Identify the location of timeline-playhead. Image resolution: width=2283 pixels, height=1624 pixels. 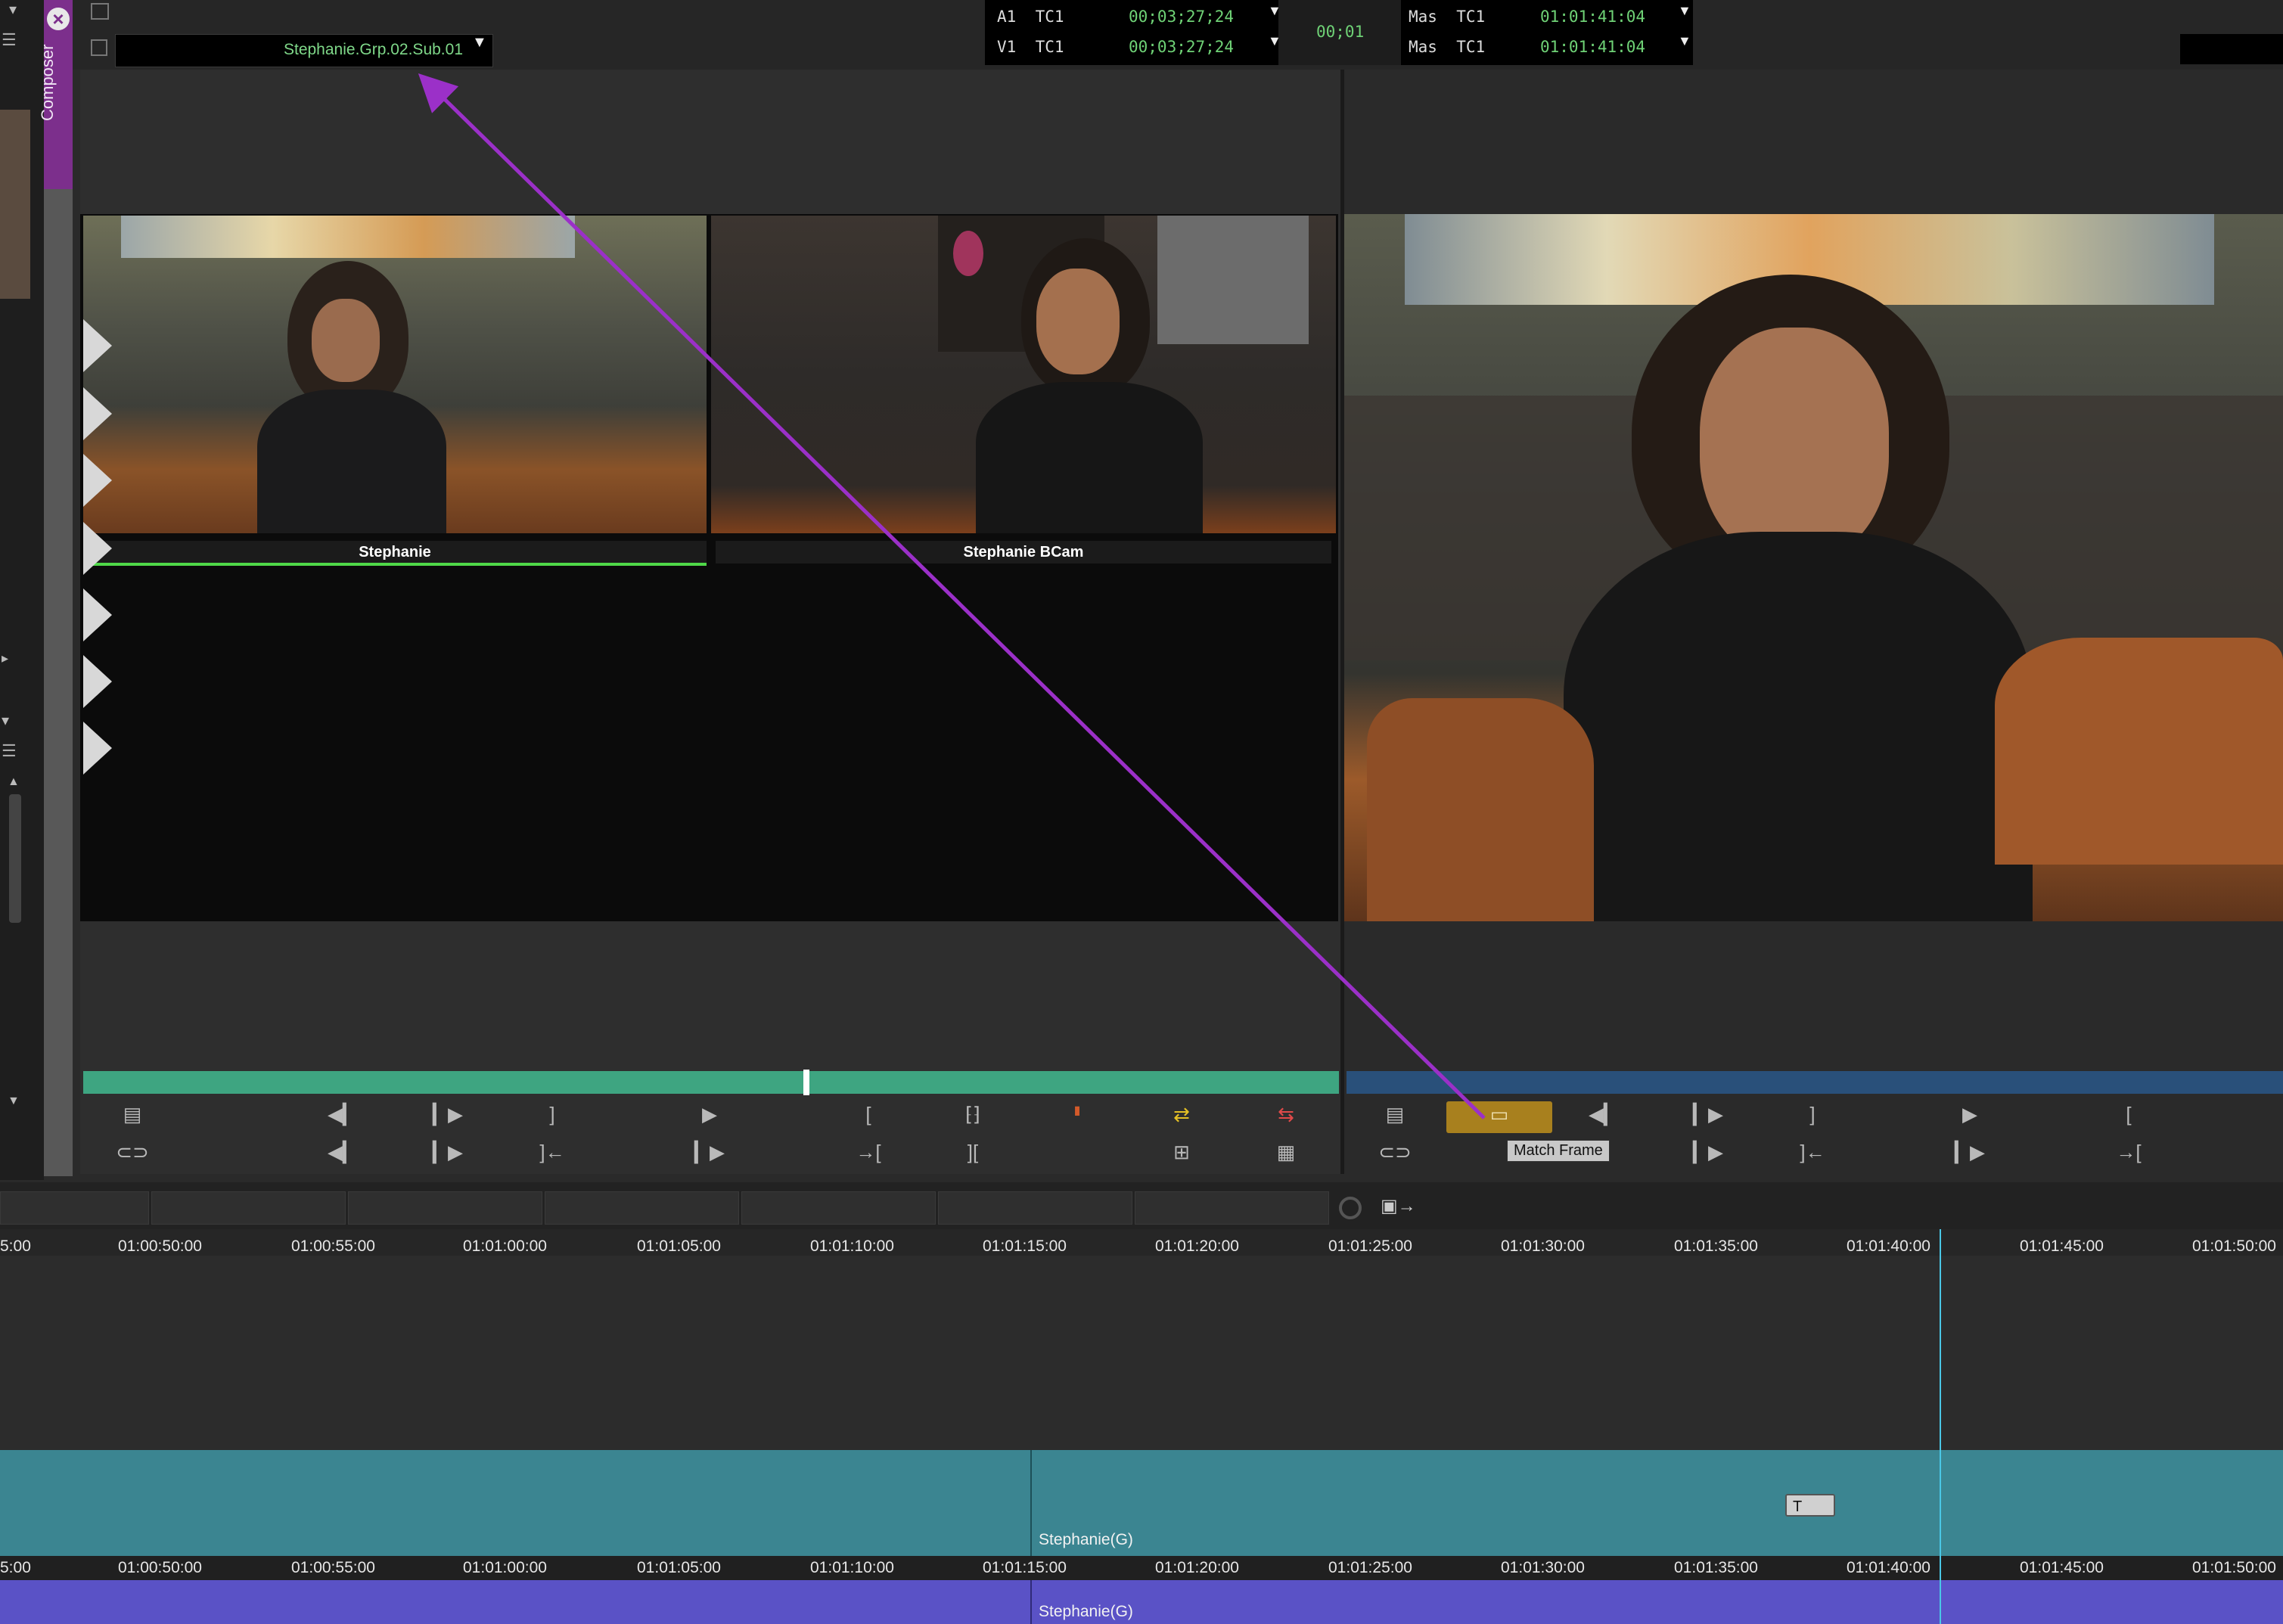
(1940, 1426).